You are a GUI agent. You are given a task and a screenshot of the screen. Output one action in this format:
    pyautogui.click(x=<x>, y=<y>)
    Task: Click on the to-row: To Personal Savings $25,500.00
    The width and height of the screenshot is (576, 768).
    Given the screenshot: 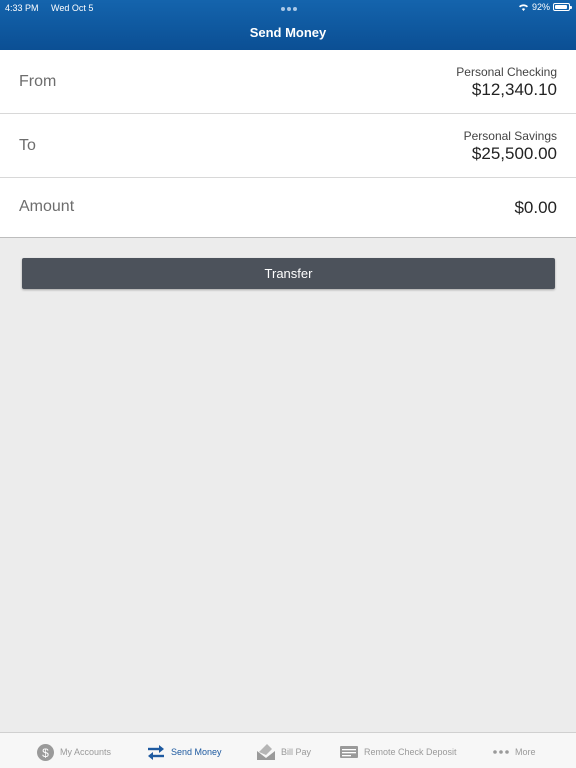 What is the action you would take?
    pyautogui.click(x=288, y=146)
    